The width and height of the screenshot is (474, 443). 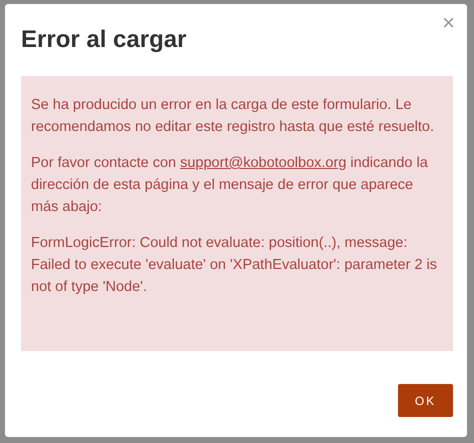 What do you see at coordinates (104, 40) in the screenshot?
I see `dialog-title: Error al cargar` at bounding box center [104, 40].